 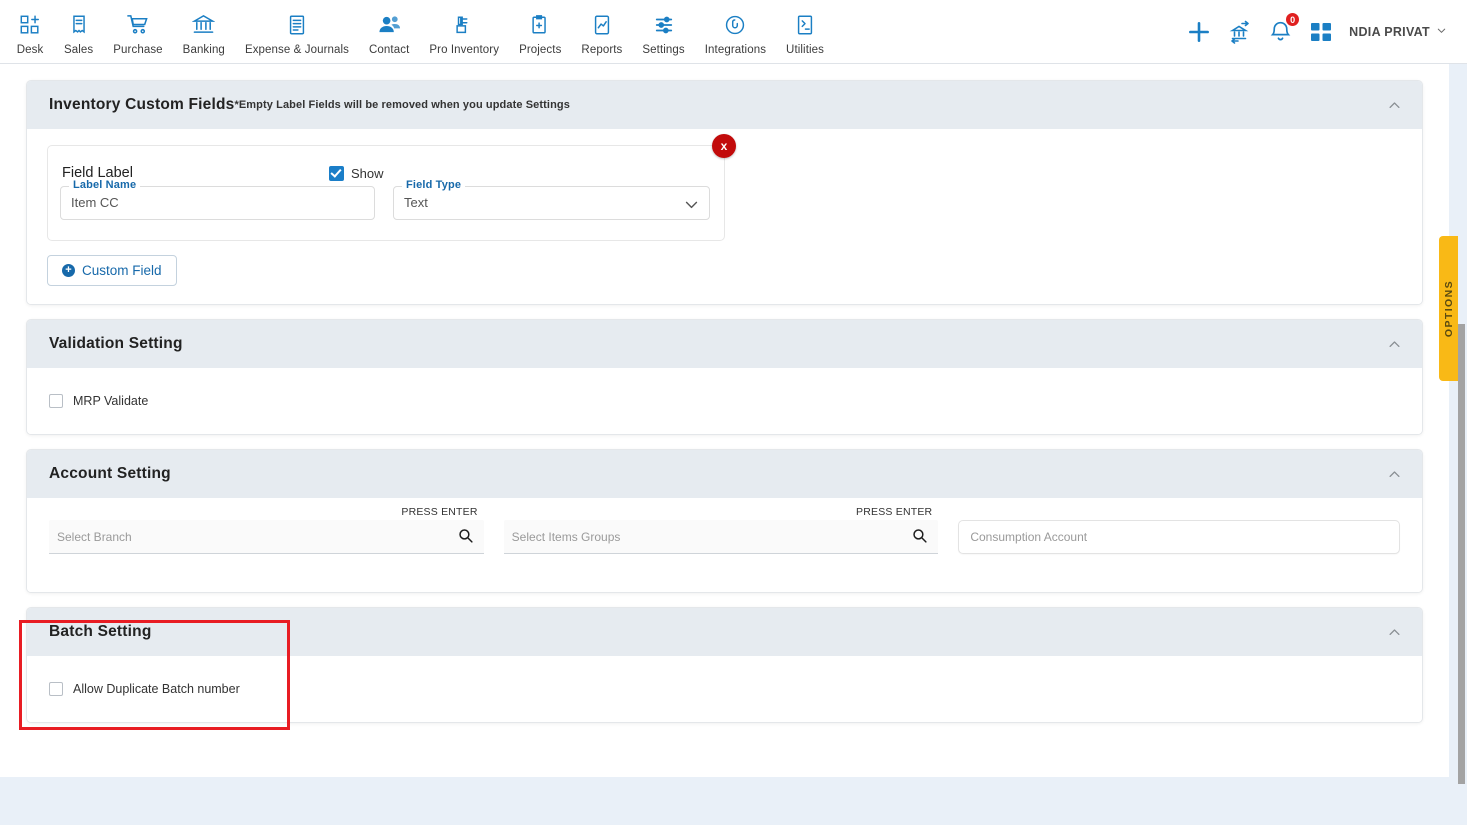 I want to click on field-type-select: Field Type Text, so click(x=551, y=199).